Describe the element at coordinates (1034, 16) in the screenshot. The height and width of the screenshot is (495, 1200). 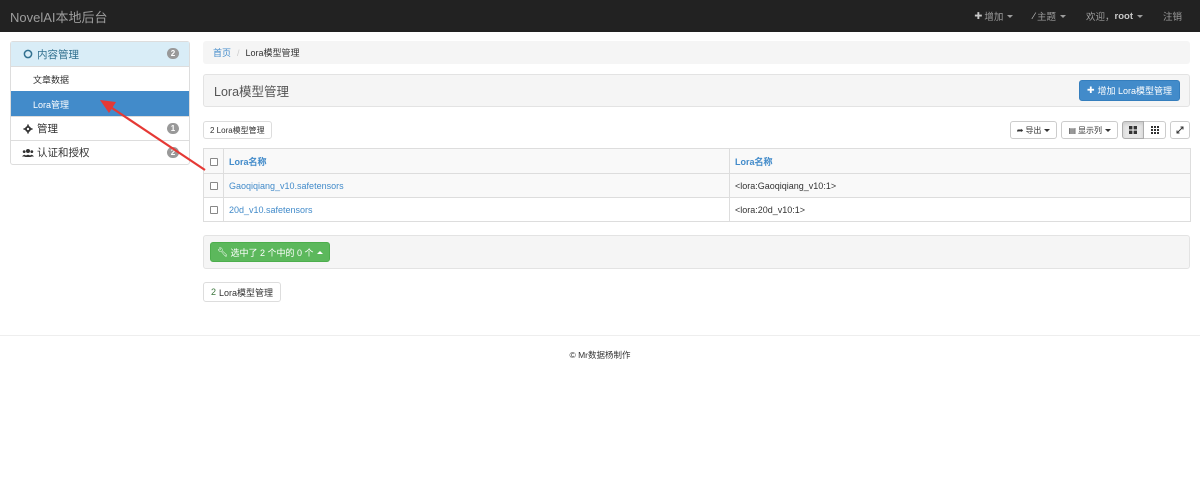
I see `wand-icon: ⁄` at that location.